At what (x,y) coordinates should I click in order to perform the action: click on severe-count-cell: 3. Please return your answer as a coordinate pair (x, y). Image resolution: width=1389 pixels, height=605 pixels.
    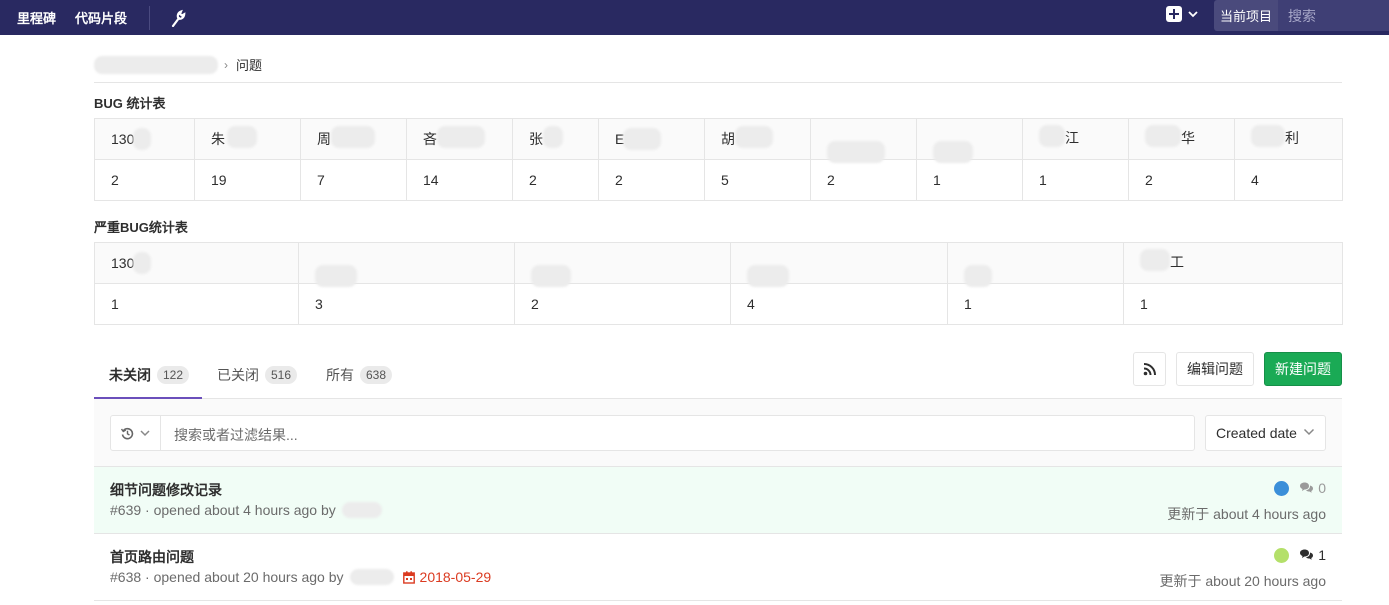
    Looking at the image, I should click on (406, 304).